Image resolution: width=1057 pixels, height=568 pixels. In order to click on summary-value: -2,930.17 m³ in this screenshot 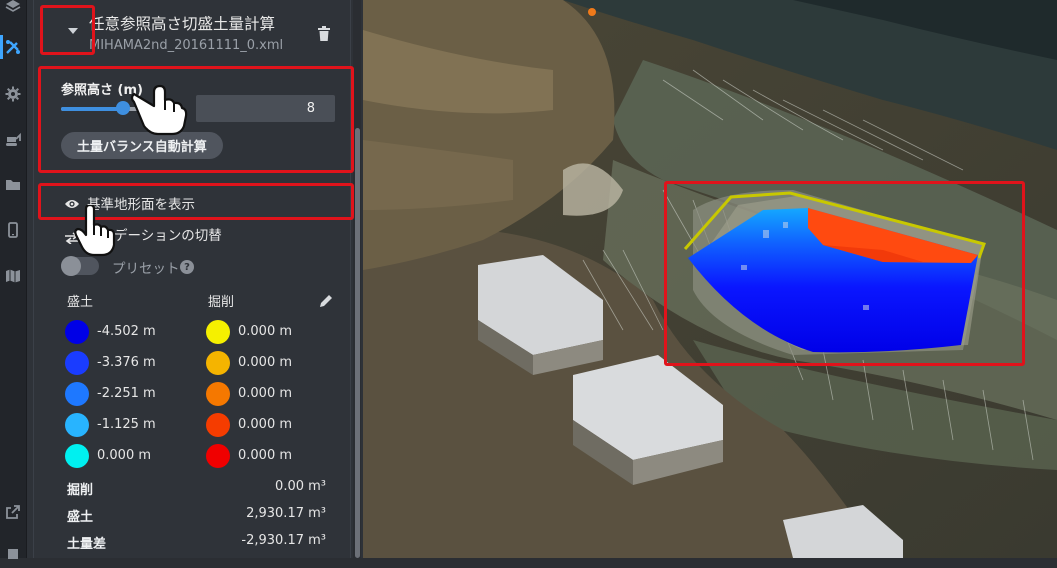, I will do `click(283, 540)`.